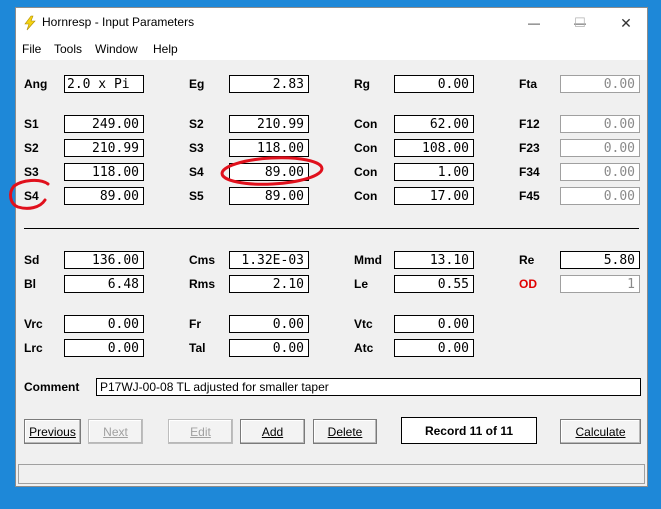 The height and width of the screenshot is (509, 661). What do you see at coordinates (600, 124) in the screenshot?
I see `field-f12: 0.00` at bounding box center [600, 124].